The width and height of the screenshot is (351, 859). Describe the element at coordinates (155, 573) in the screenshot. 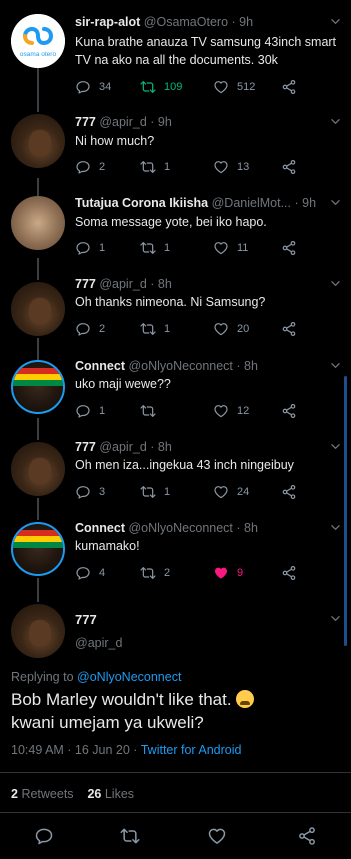

I see `retweet-button: 2` at that location.